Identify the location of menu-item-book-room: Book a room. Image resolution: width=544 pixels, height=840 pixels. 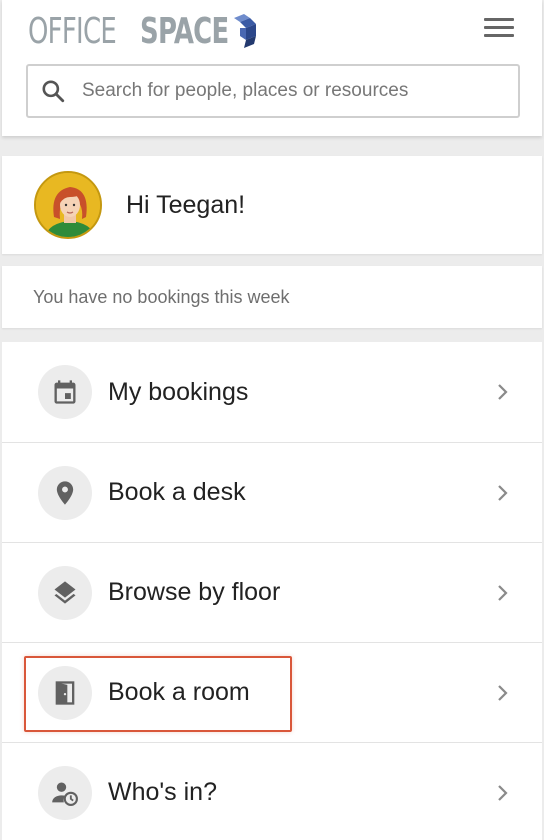
(272, 692).